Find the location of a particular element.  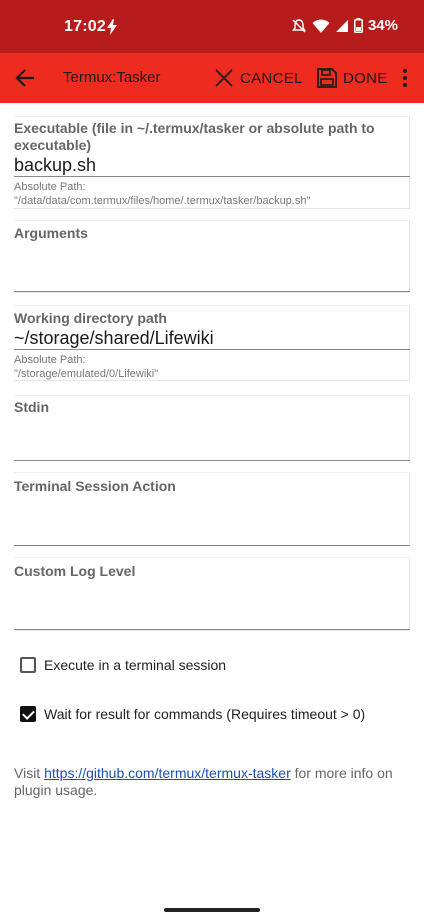

close-icon is located at coordinates (224, 78).